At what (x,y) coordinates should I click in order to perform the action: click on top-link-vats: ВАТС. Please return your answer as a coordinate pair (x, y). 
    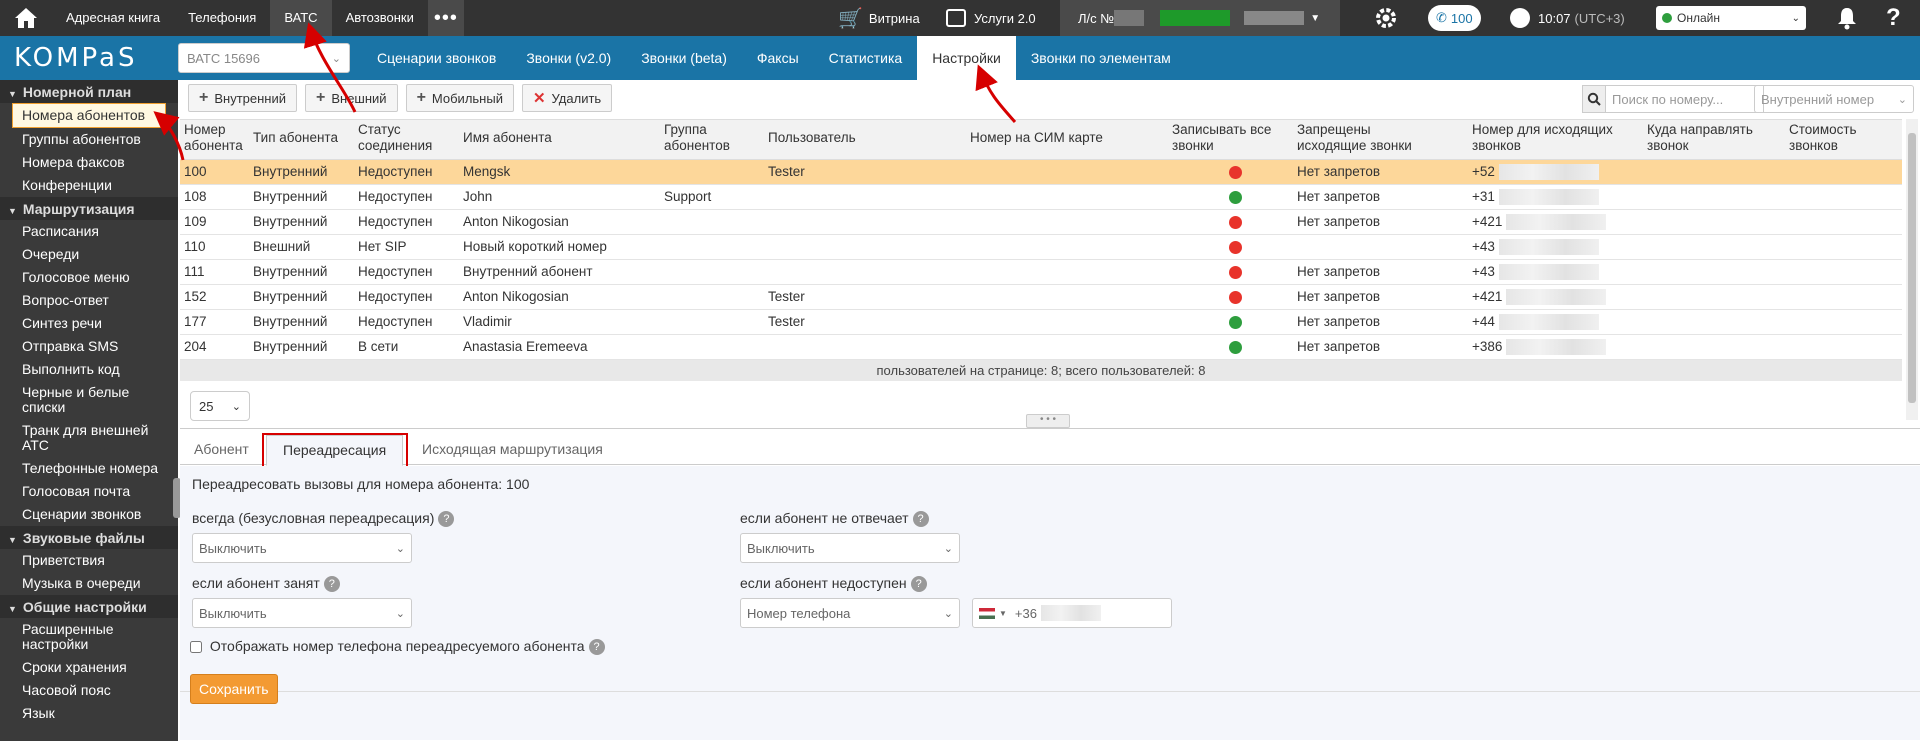
    Looking at the image, I should click on (301, 18).